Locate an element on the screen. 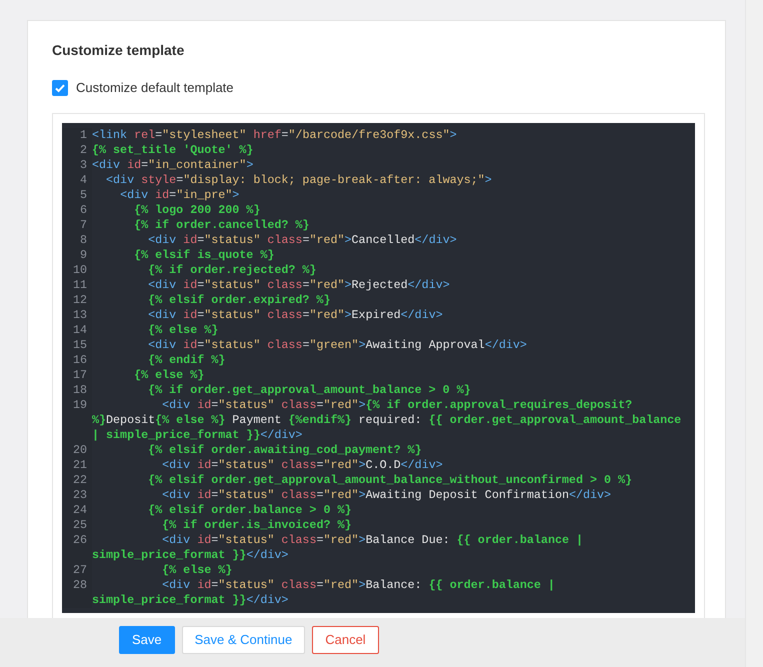 The width and height of the screenshot is (763, 667). checkbox-label: Customize default template is located at coordinates (155, 88).